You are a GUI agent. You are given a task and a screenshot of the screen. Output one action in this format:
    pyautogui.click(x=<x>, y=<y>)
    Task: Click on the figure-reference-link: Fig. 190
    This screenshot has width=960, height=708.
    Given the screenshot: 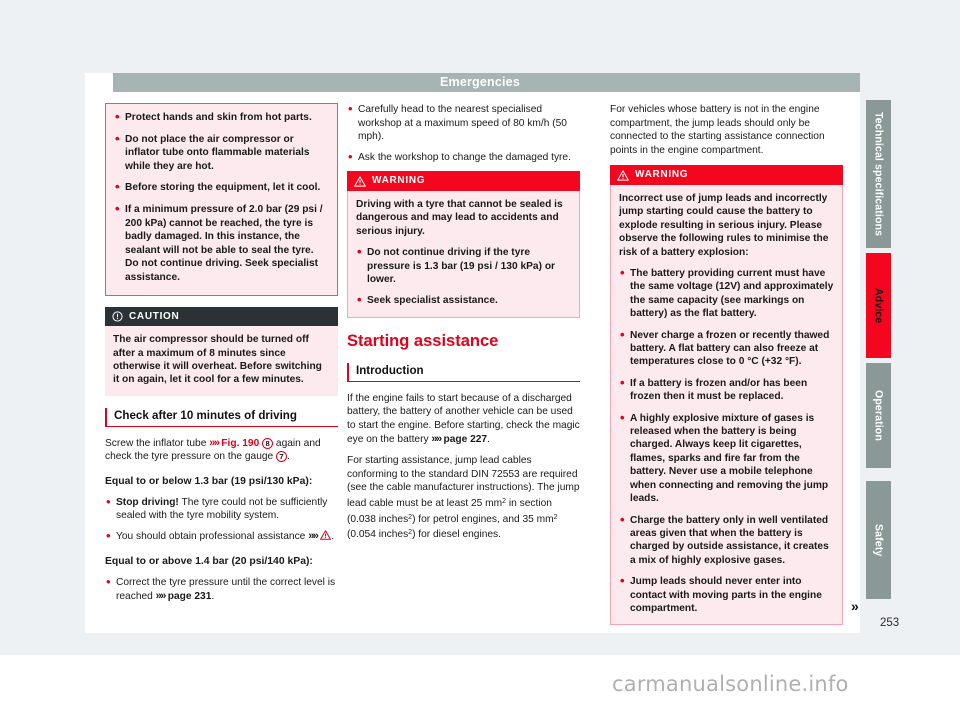 What is the action you would take?
    pyautogui.click(x=240, y=443)
    